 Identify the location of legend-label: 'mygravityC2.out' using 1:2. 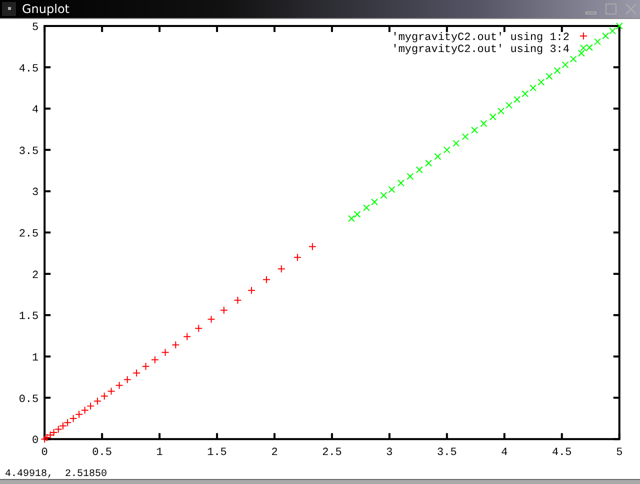
(481, 38).